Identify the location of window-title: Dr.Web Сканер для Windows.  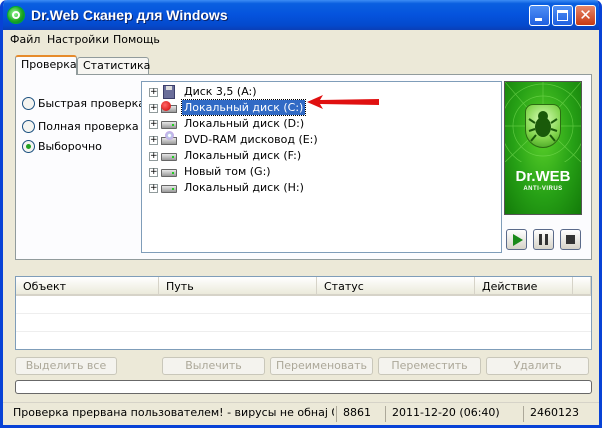
(129, 15).